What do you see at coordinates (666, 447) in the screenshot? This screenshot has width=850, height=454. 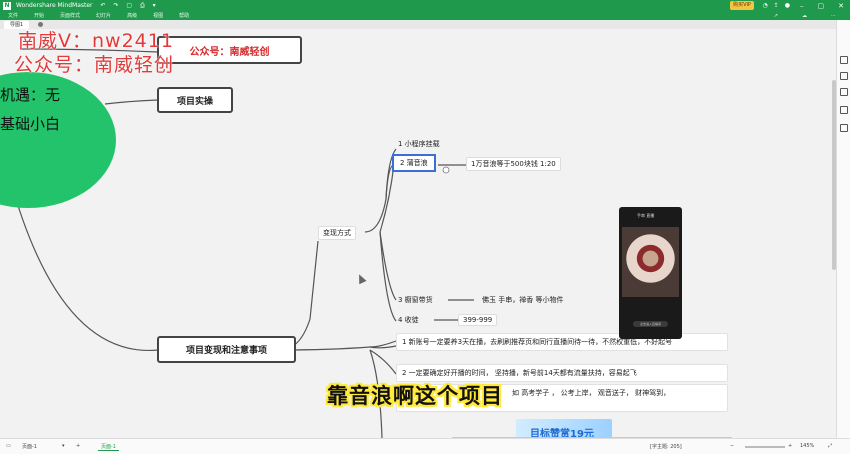 I see `word-count: [字主题: 205]` at bounding box center [666, 447].